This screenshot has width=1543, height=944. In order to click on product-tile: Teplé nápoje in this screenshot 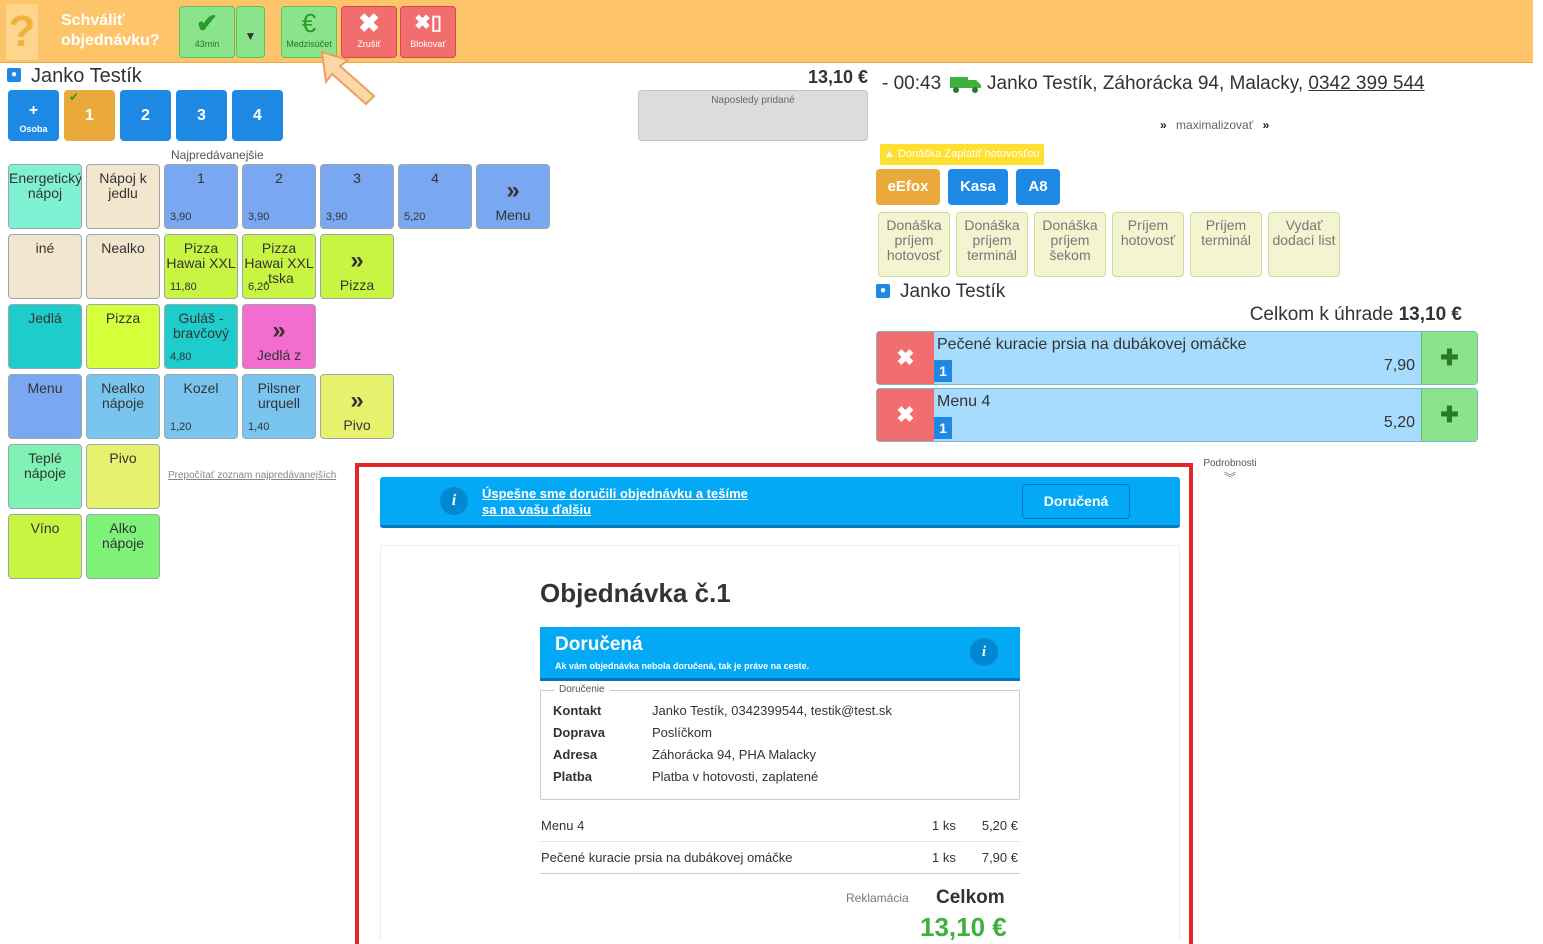, I will do `click(45, 476)`.